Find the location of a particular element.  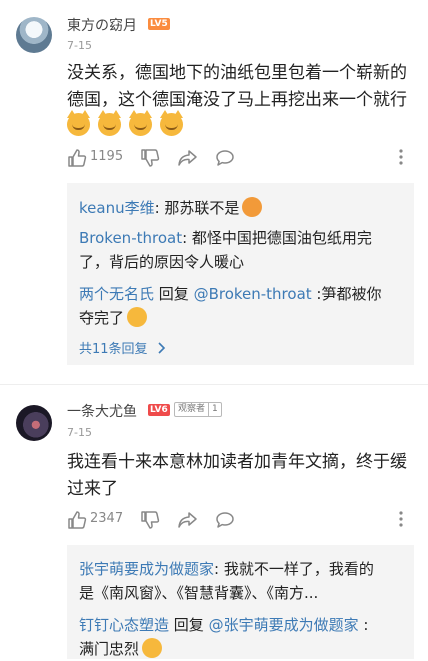

reply-username: 两个无名氏 is located at coordinates (116, 294).